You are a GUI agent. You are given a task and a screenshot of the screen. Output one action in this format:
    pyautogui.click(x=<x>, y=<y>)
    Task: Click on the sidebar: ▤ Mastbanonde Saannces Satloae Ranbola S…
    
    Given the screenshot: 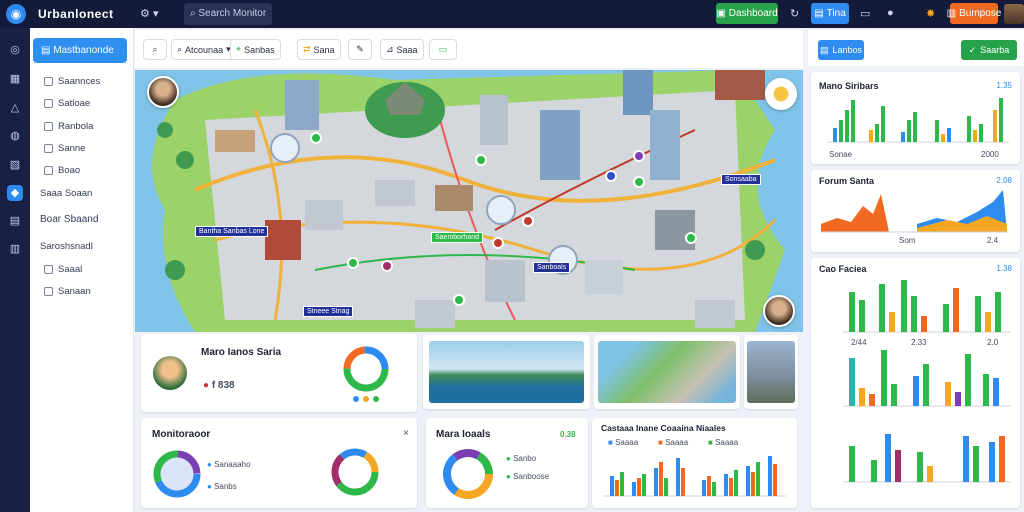 What is the action you would take?
    pyautogui.click(x=82, y=270)
    